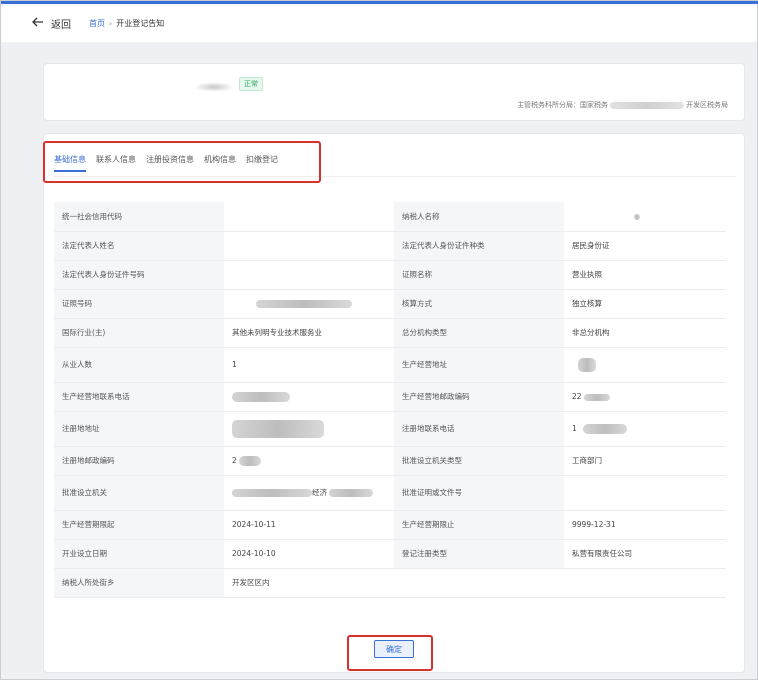 The image size is (758, 680). Describe the element at coordinates (479, 493) in the screenshot. I see `field-label: 批准证明或文件号` at that location.